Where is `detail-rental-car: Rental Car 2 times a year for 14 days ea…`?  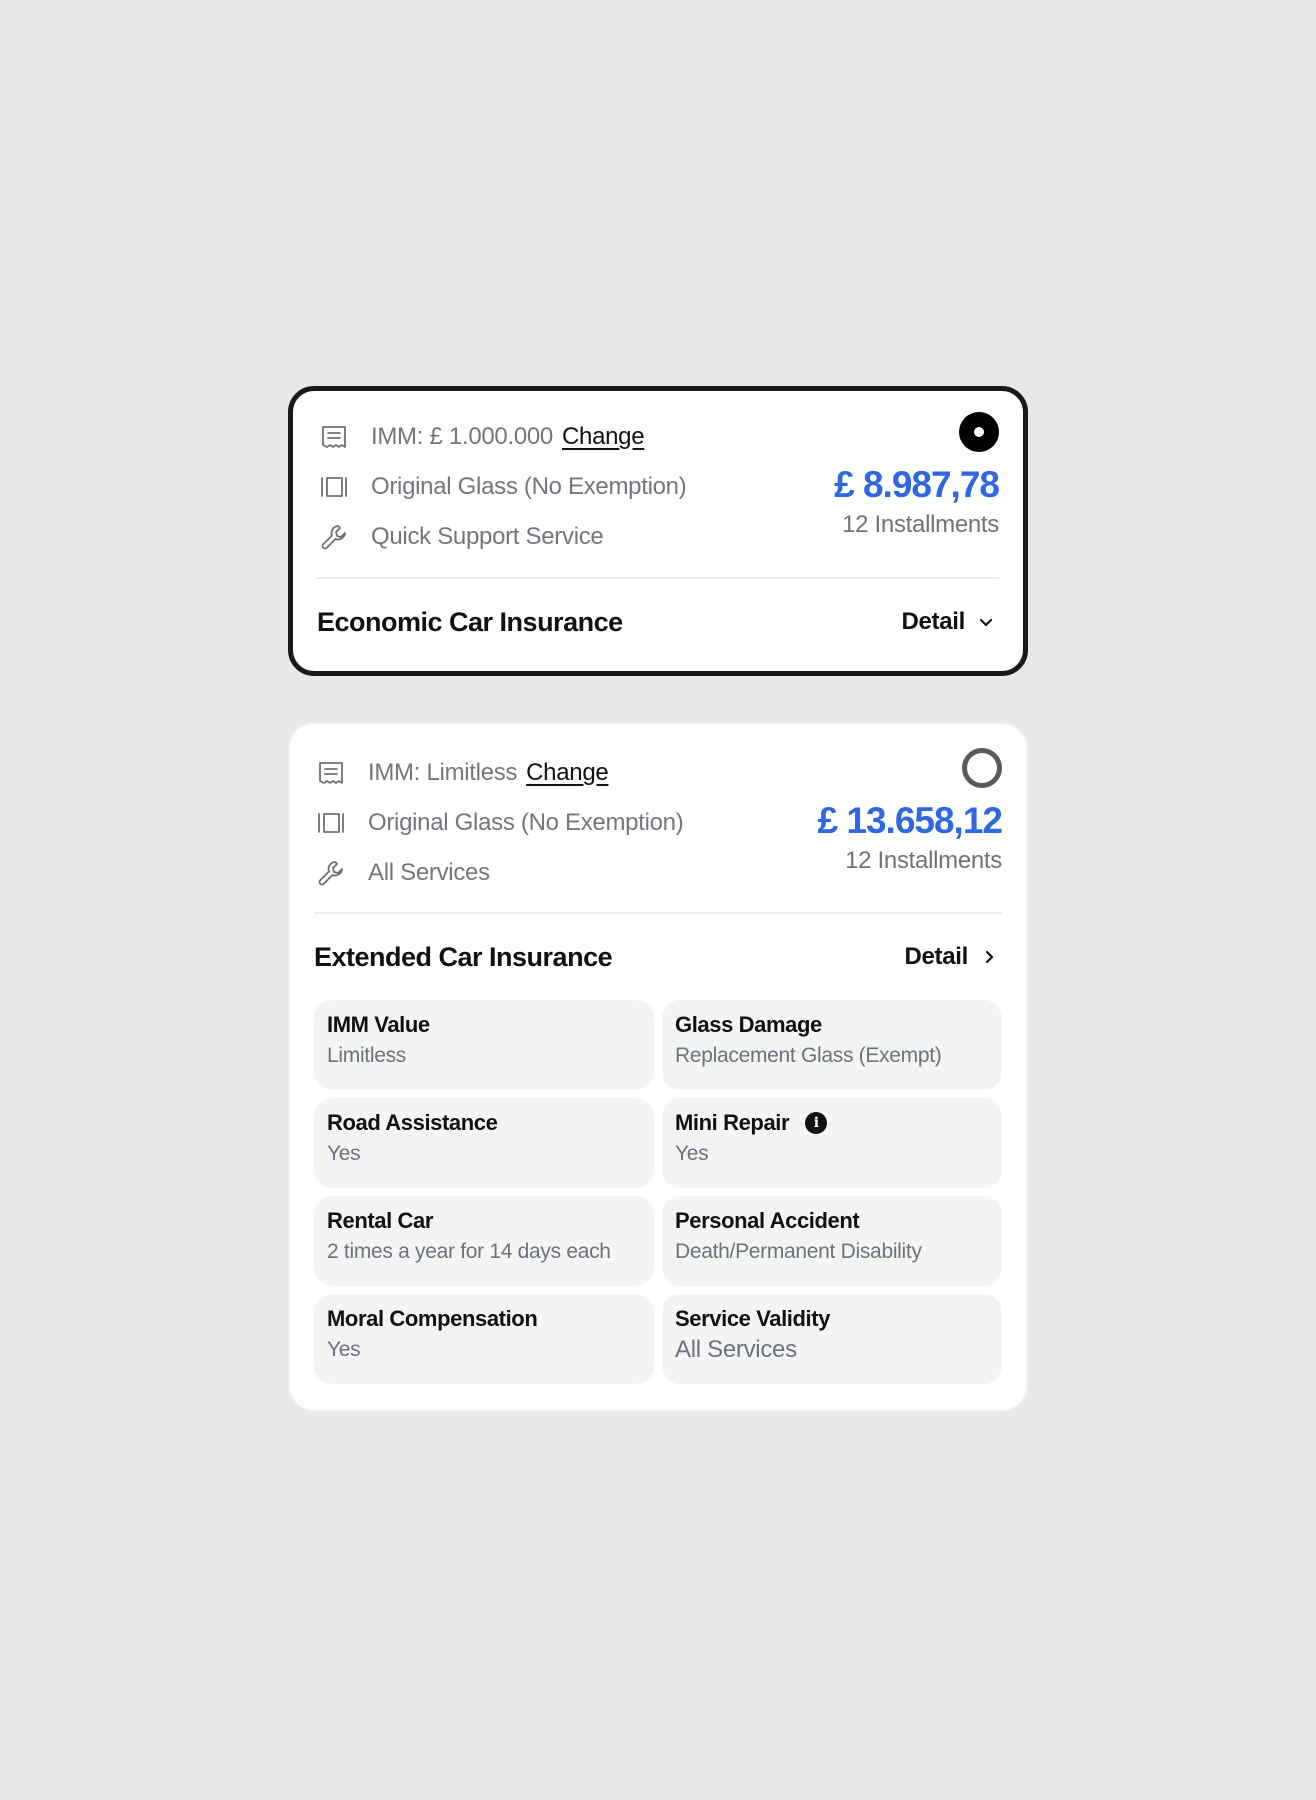
detail-rental-car: Rental Car 2 times a year for 14 days ea… is located at coordinates (484, 1241).